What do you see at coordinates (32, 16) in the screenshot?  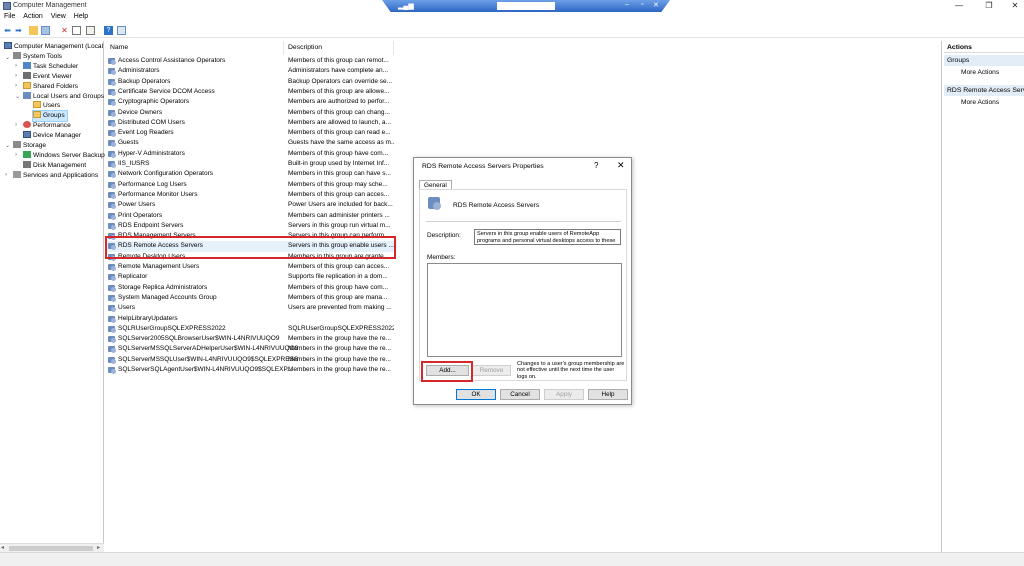 I see `menu-action: Action` at bounding box center [32, 16].